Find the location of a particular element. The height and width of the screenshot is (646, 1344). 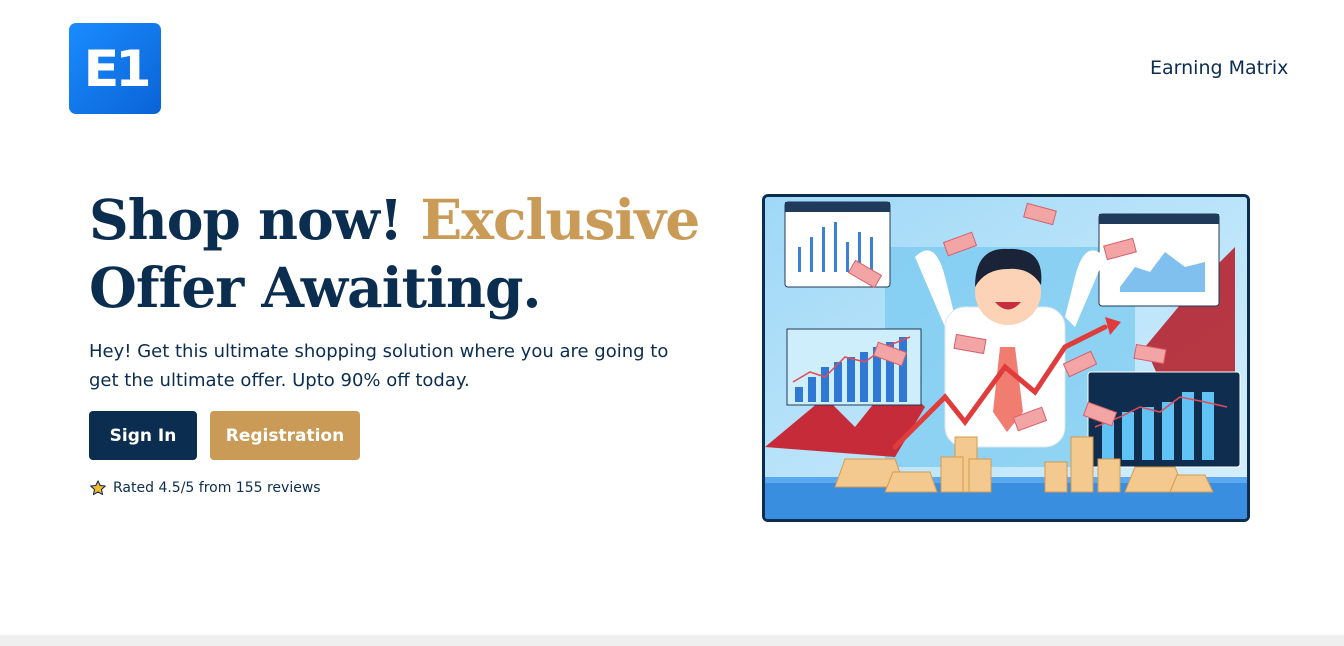

logo-text: E1 is located at coordinates (116, 68).